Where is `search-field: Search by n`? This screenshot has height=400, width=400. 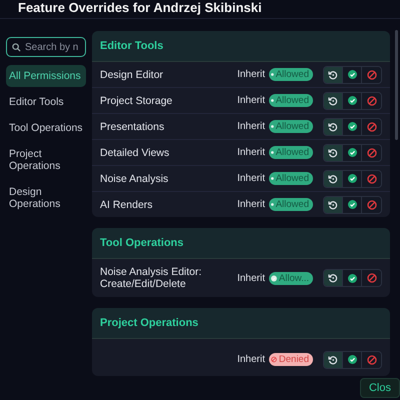
search-field: Search by n is located at coordinates (46, 47).